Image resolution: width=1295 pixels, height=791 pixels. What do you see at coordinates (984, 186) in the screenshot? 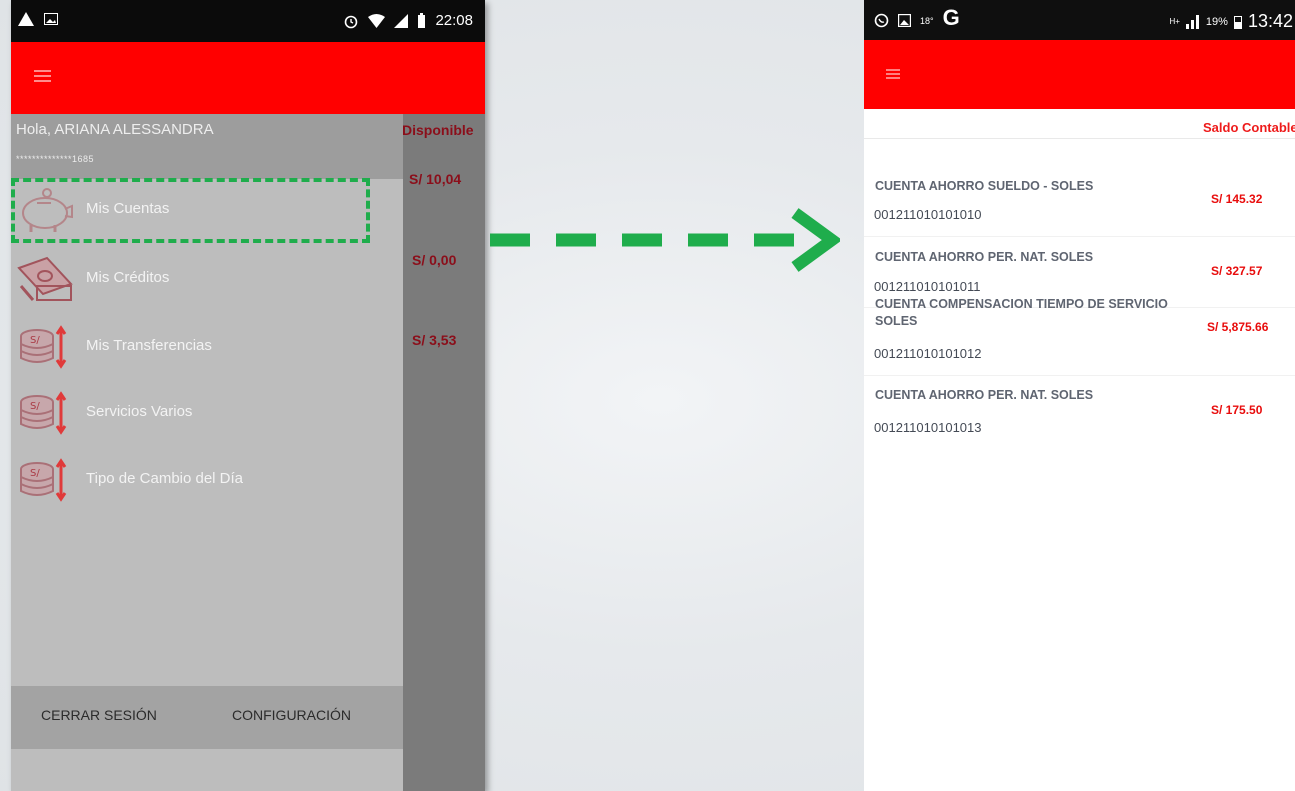
I see `account-name: CUENTA AHORRO SUELDO - SOLES` at bounding box center [984, 186].